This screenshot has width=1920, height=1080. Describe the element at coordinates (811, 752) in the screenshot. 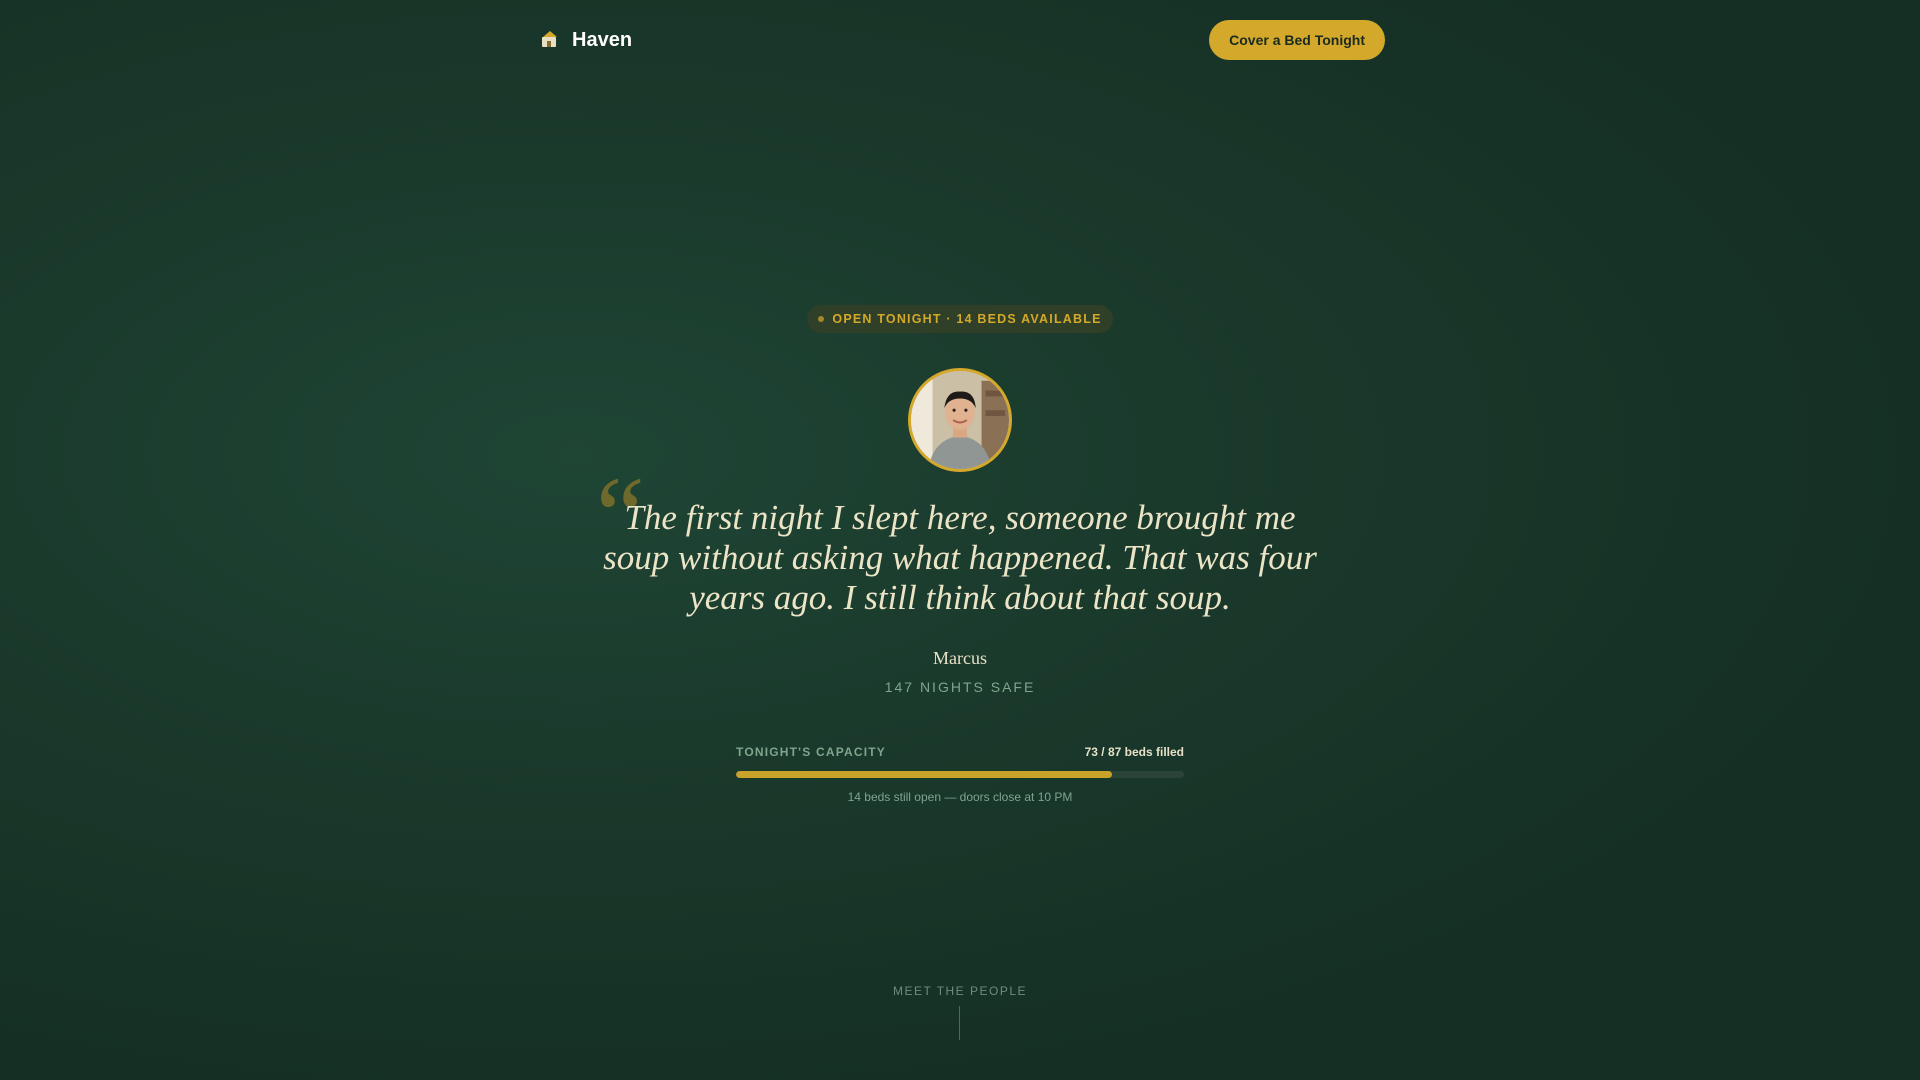

I see `capacity-label: TONIGHT'S CAPACITY` at that location.